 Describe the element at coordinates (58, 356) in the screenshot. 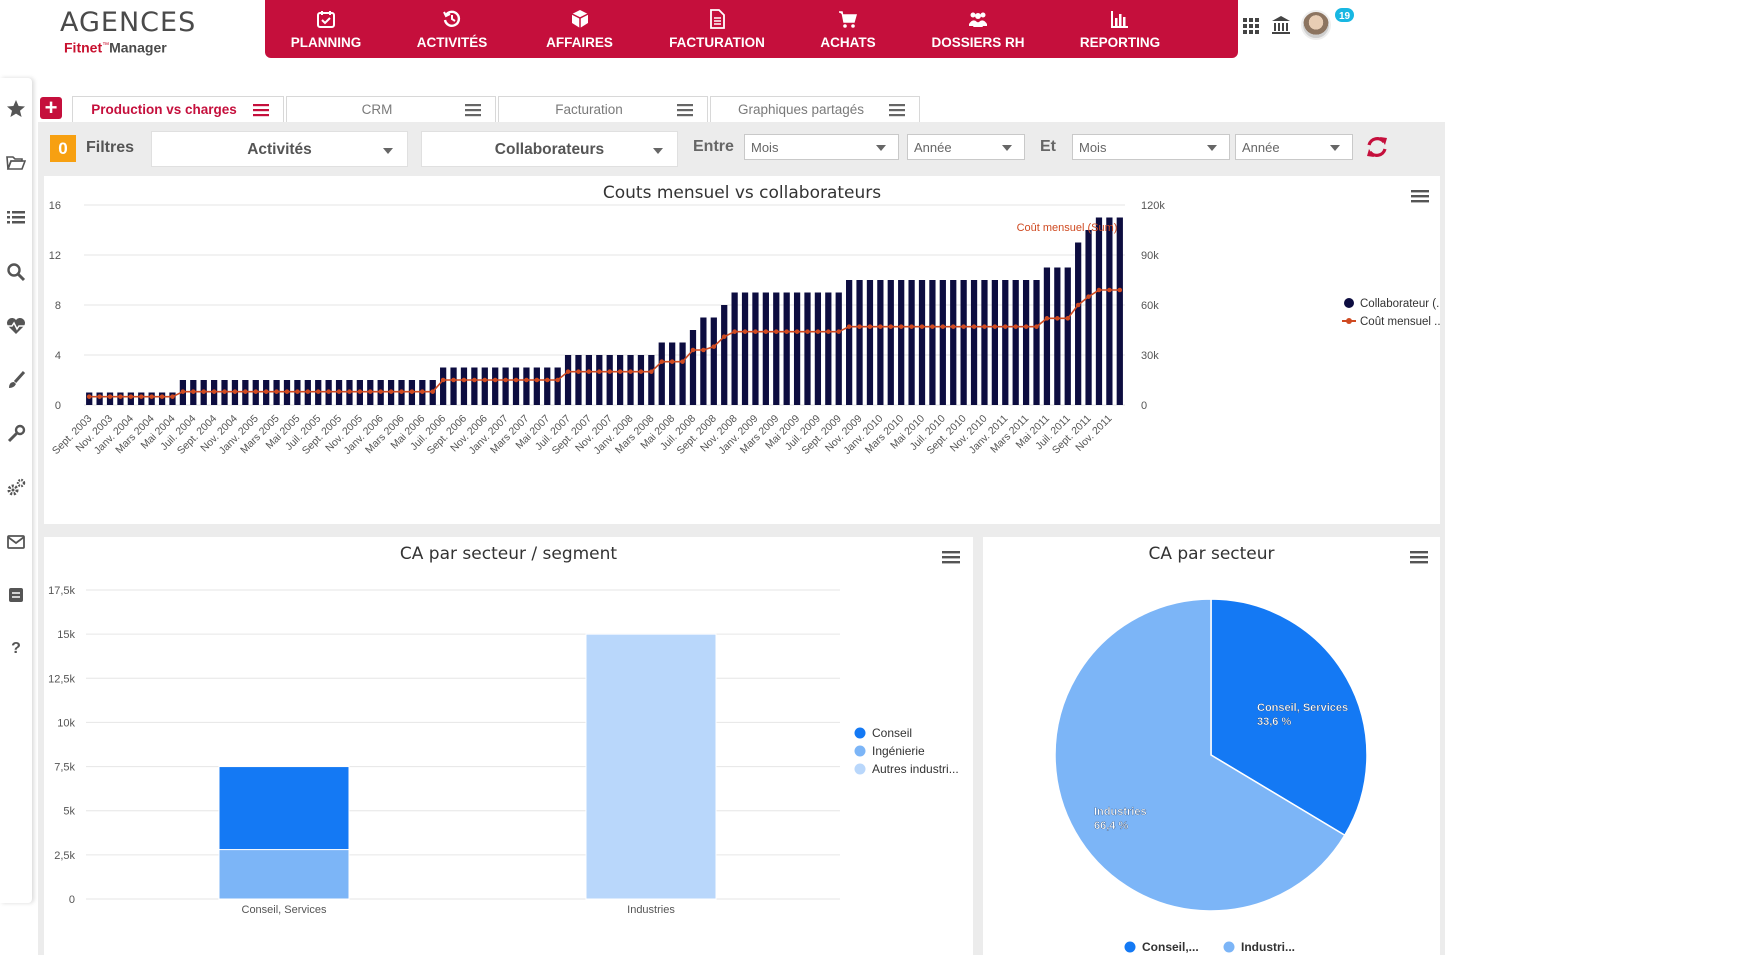

I see `y-left-tick-label: 4` at that location.